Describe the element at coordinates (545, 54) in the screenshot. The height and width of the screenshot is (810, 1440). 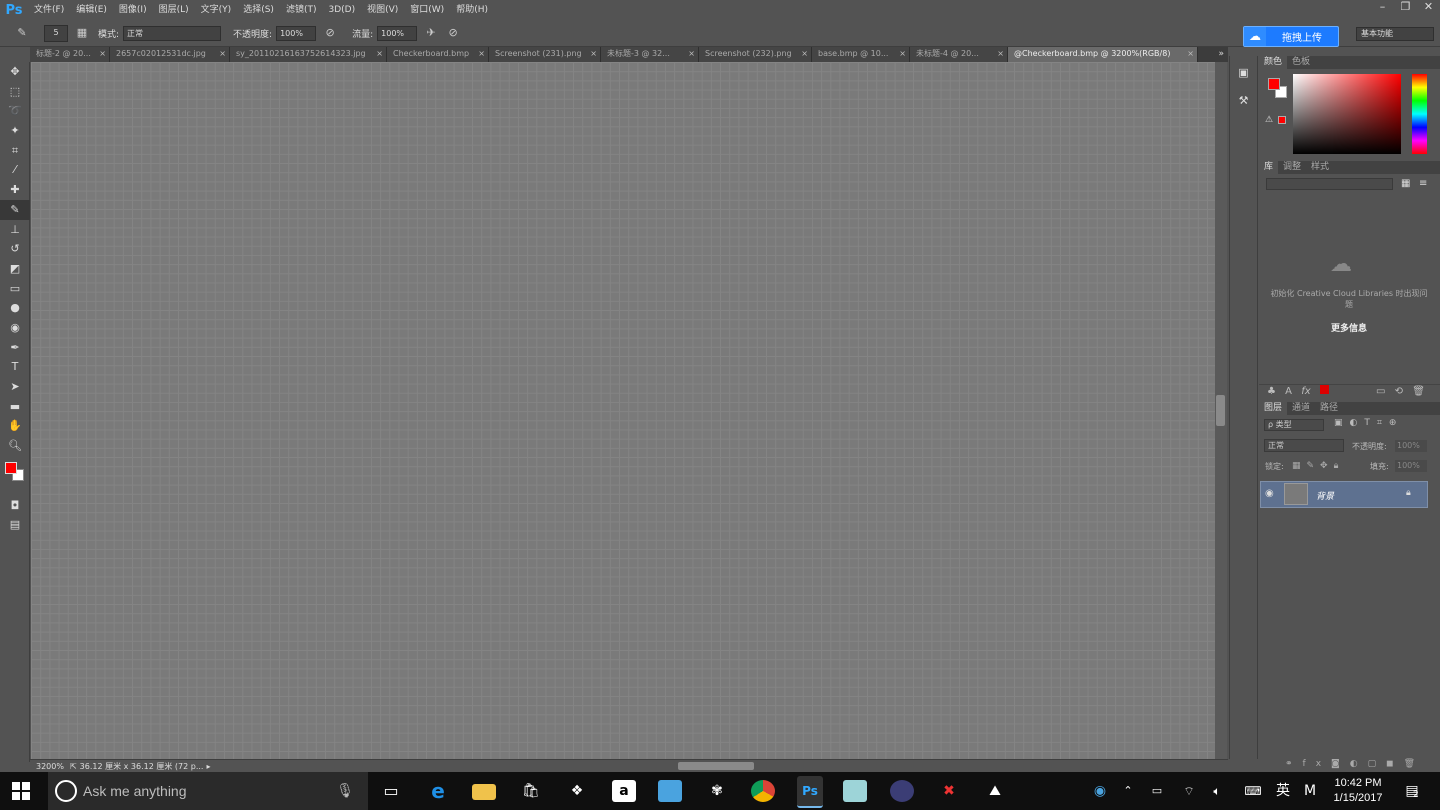
I see `doc-tab: Screenshot (231).png ×` at that location.